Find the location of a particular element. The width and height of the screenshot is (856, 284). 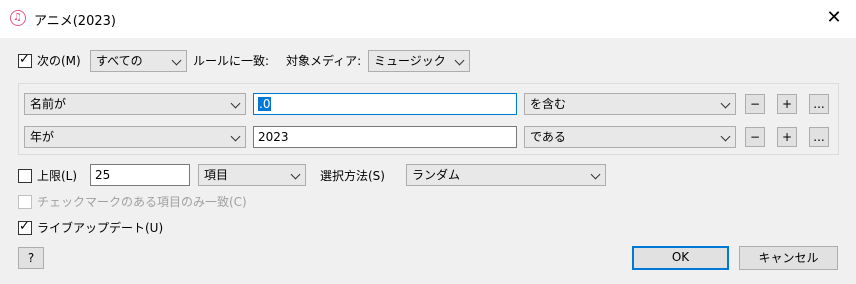

rule-value-input: .0 is located at coordinates (385, 104).